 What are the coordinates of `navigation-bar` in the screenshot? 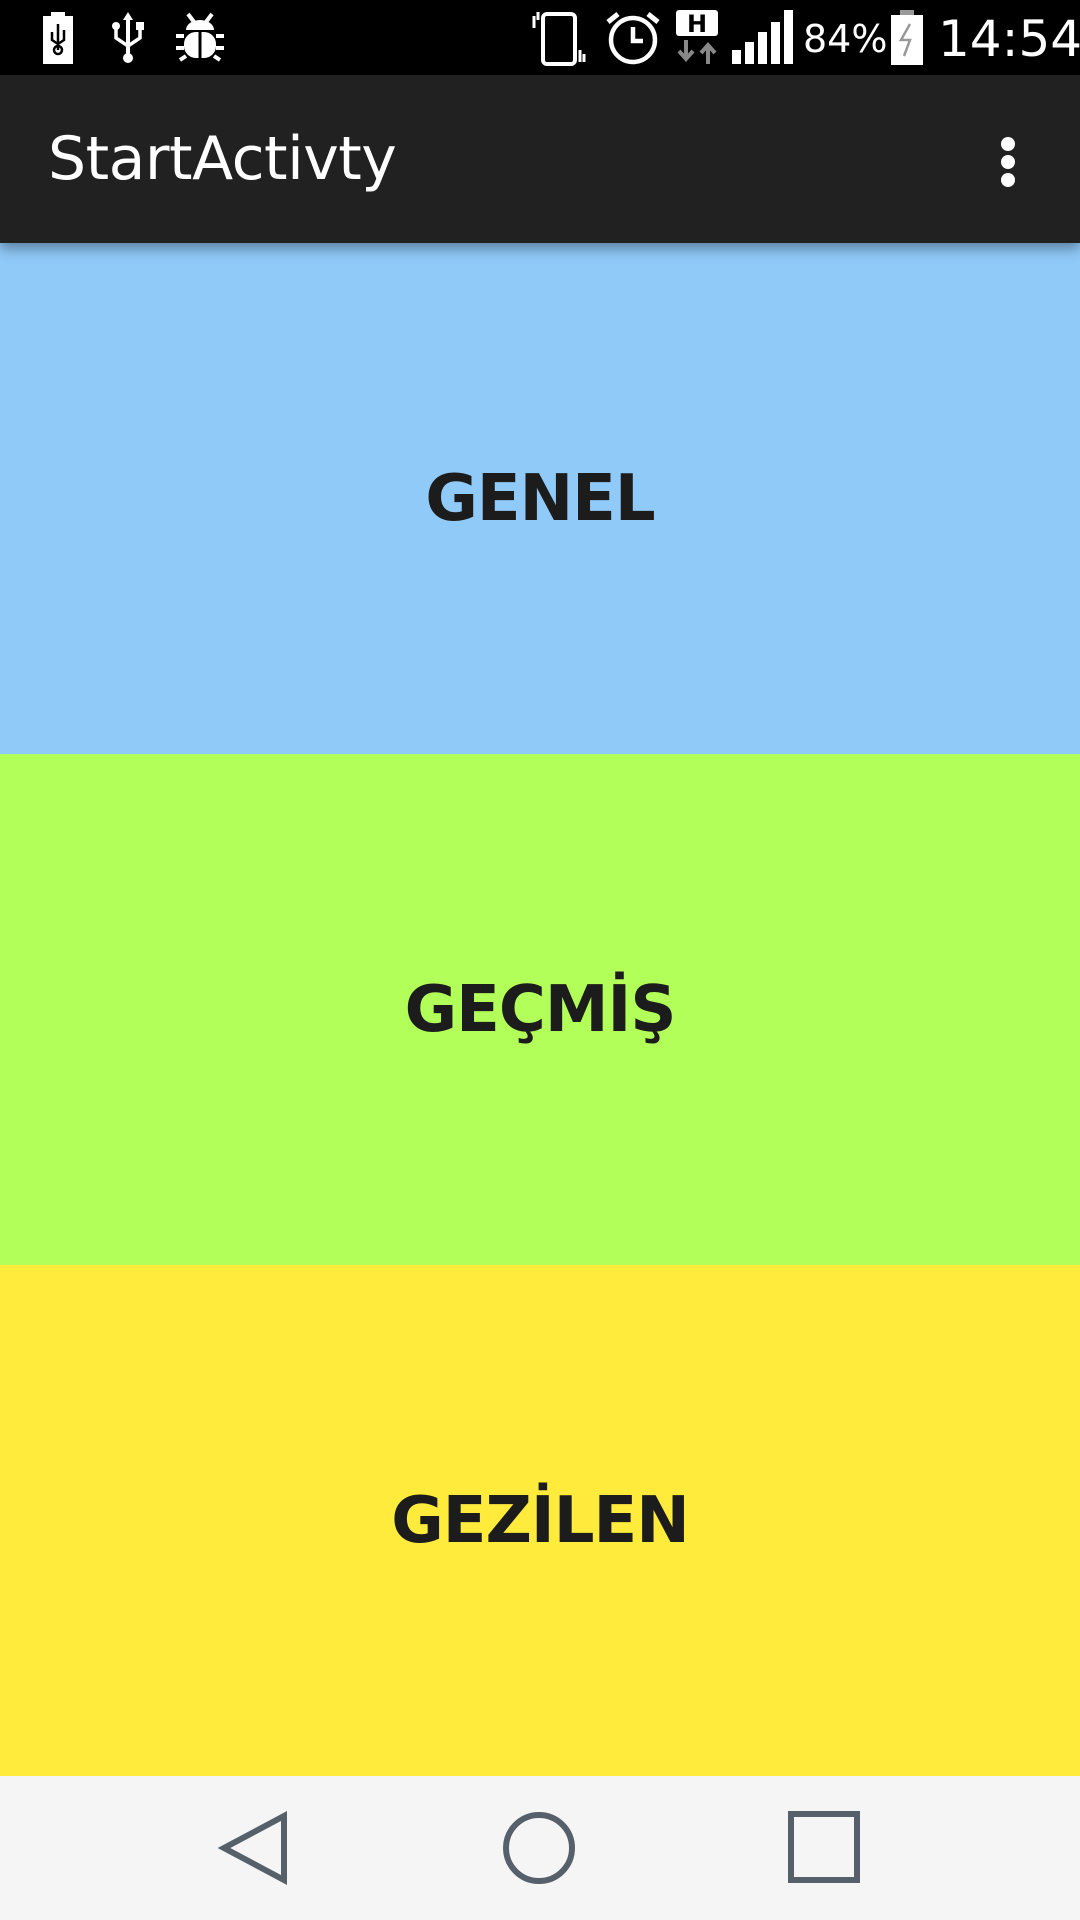 It's located at (540, 1848).